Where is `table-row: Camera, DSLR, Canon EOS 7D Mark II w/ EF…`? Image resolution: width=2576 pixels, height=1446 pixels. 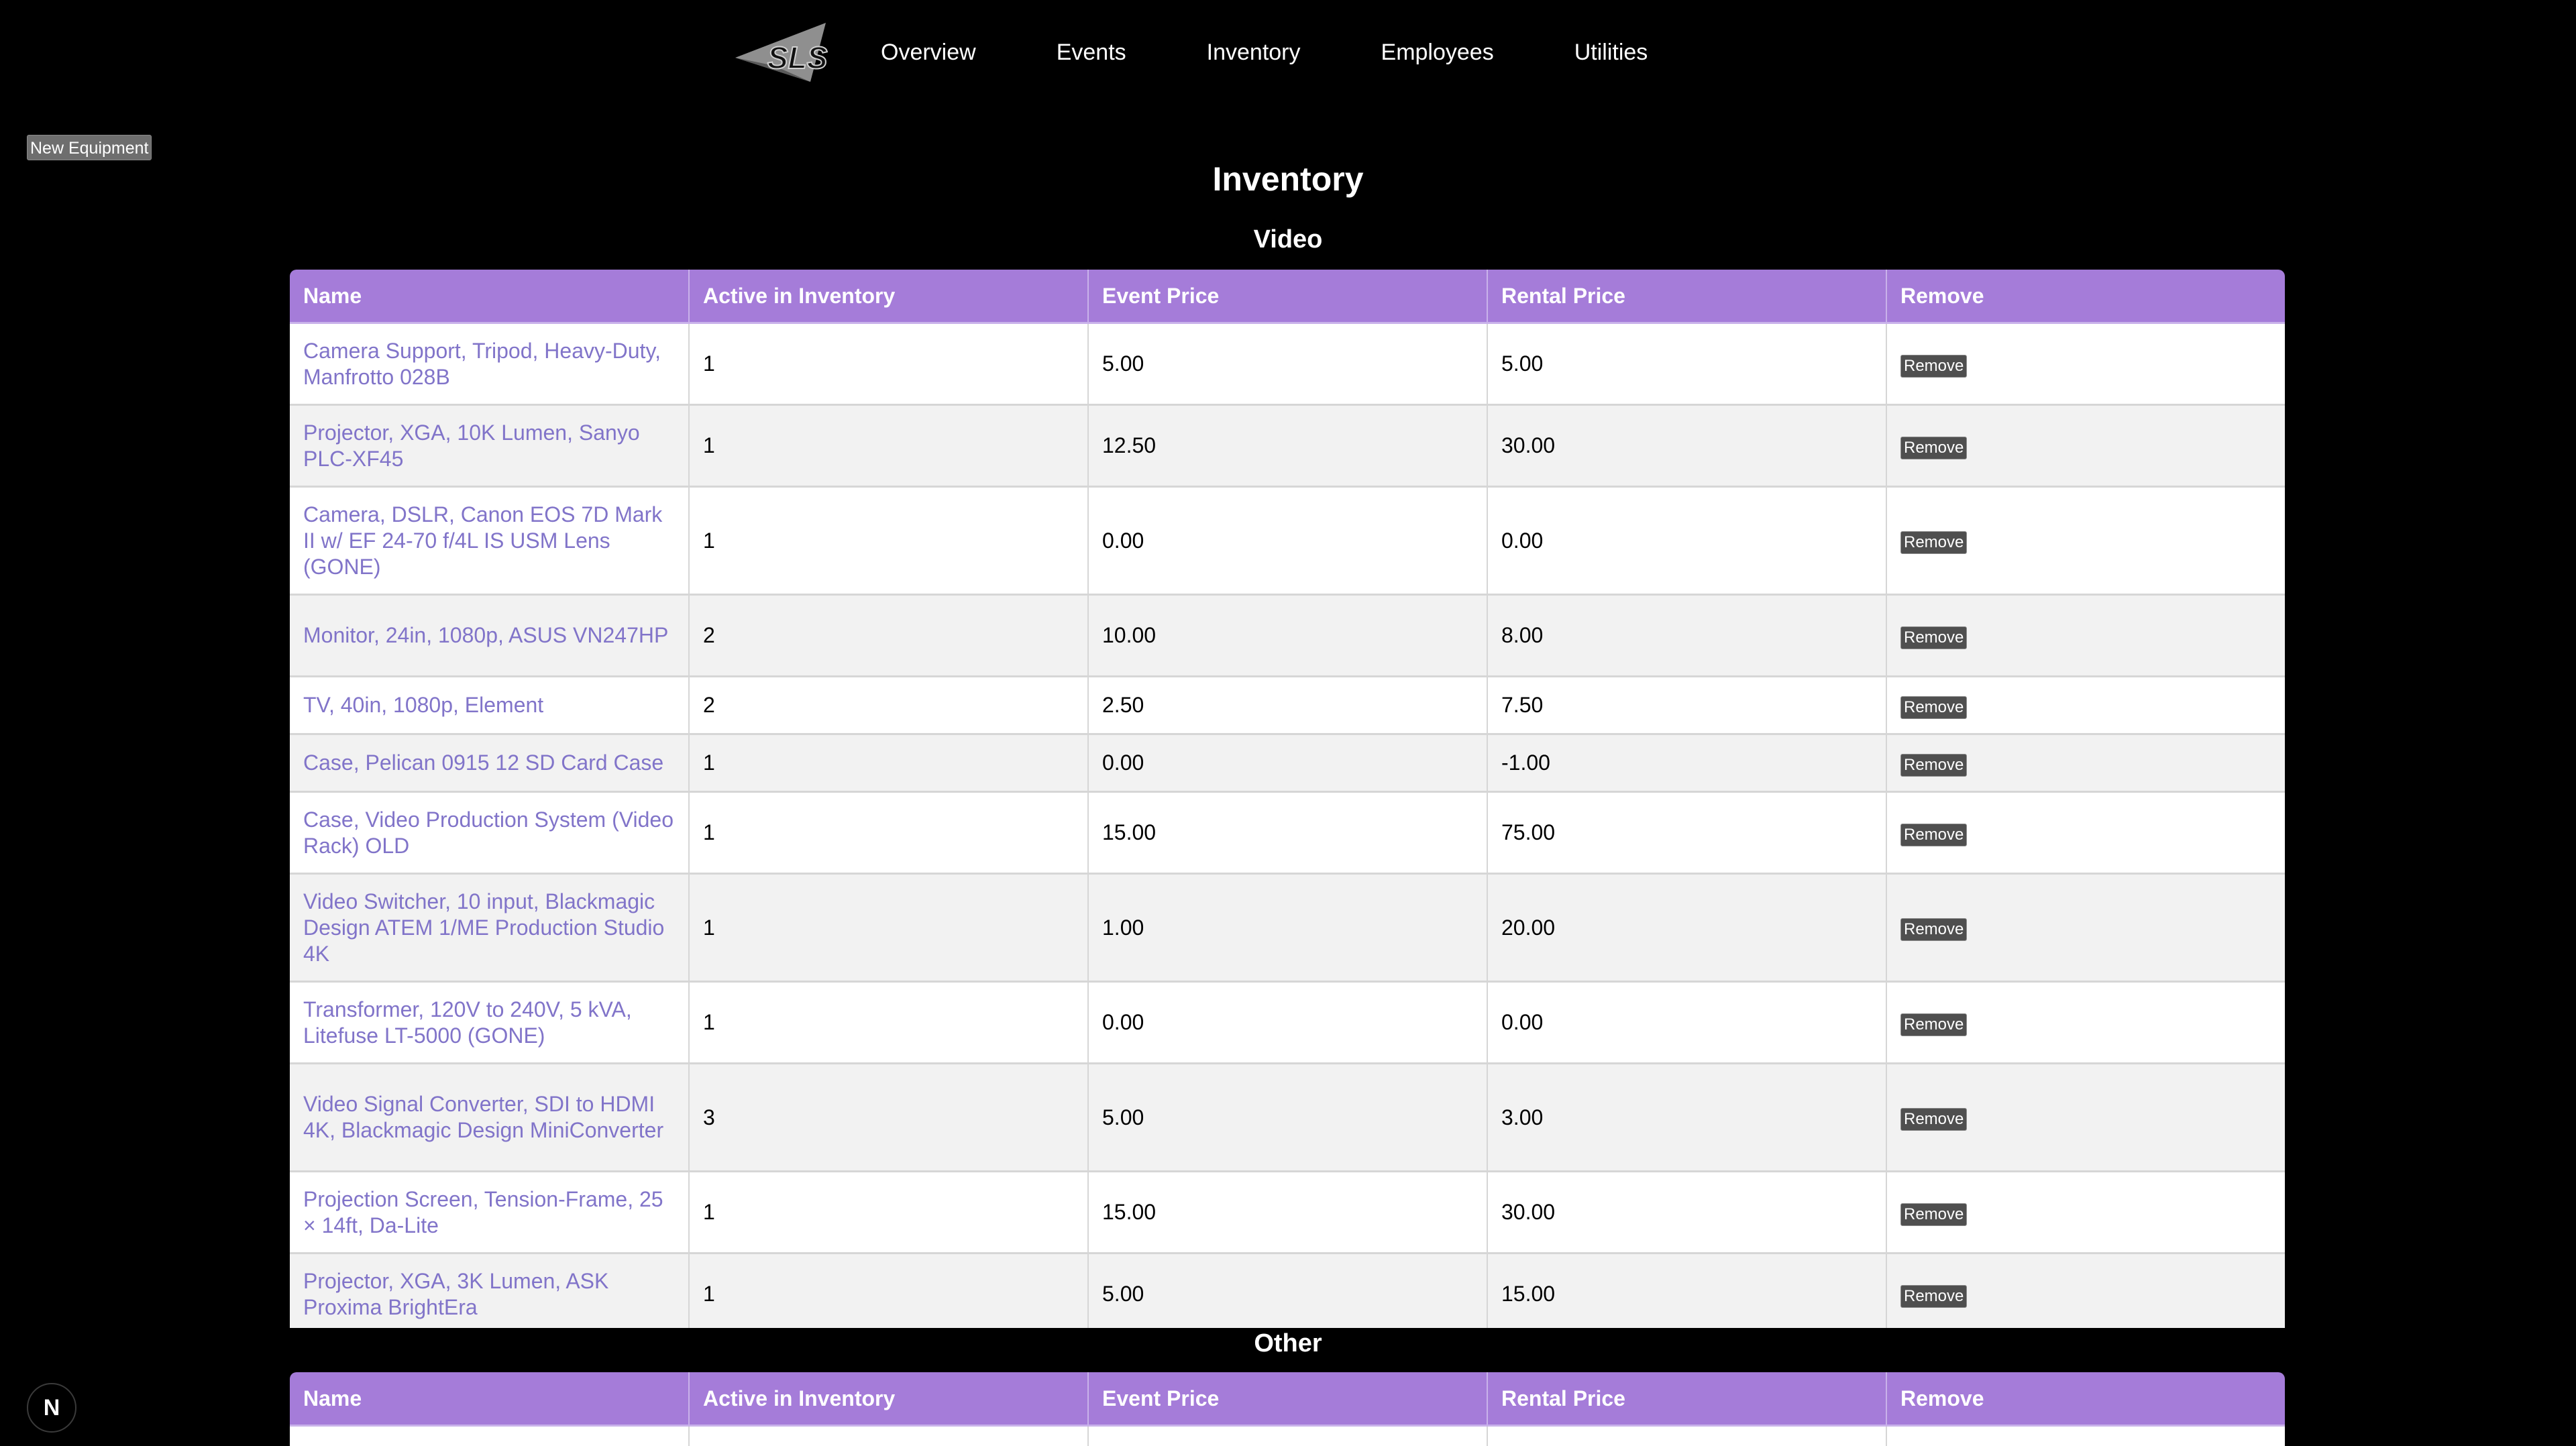
table-row: Camera, DSLR, Canon EOS 7D Mark II w/ EF… is located at coordinates (1287, 541).